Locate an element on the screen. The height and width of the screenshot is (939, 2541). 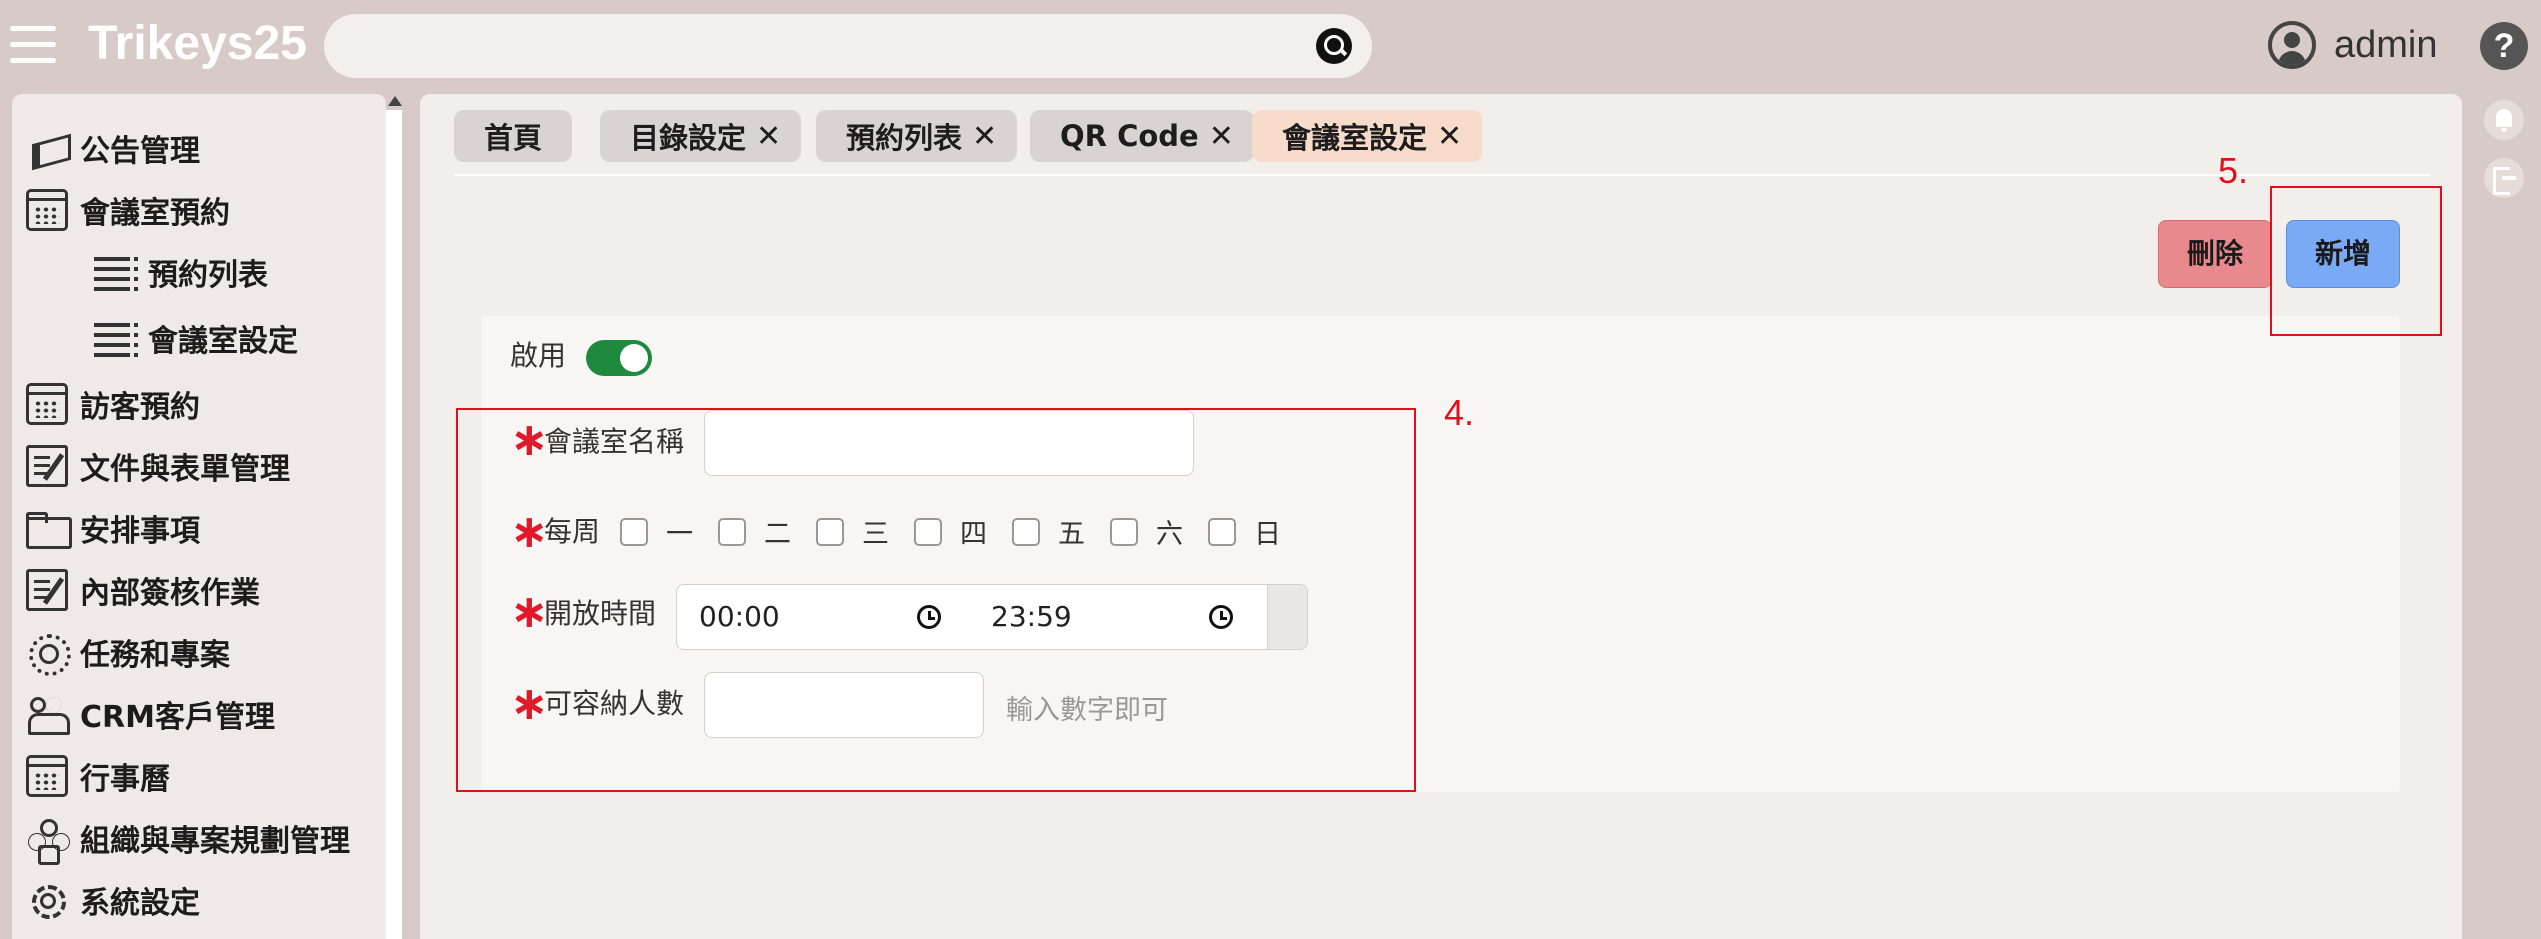
tab-label: 目錄設定 is located at coordinates (688, 138).